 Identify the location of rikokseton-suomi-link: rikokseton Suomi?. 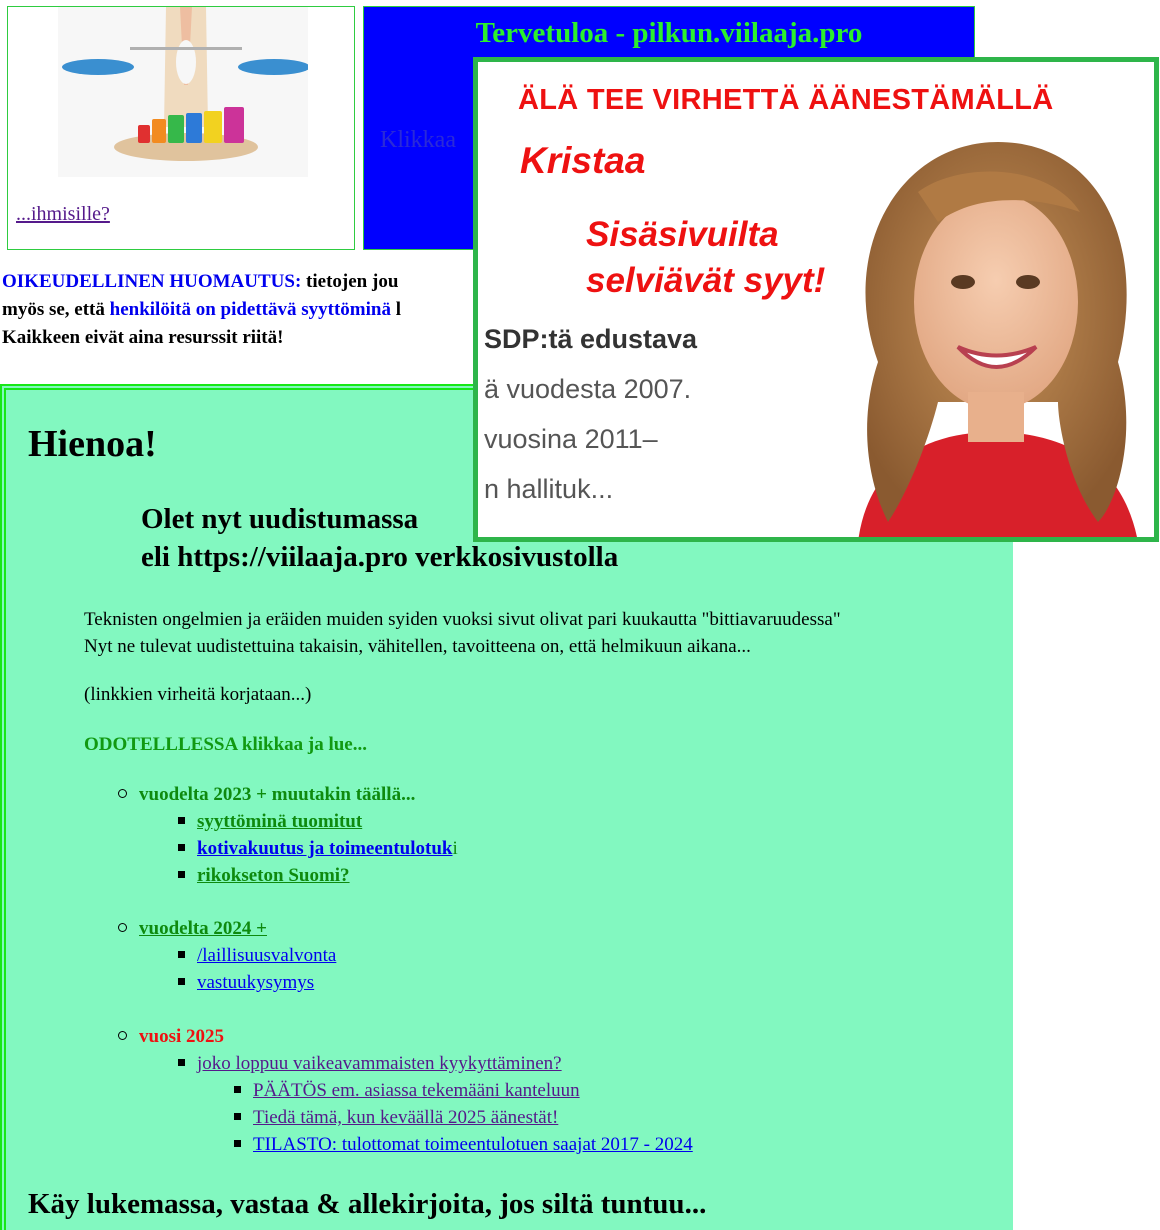
(273, 875).